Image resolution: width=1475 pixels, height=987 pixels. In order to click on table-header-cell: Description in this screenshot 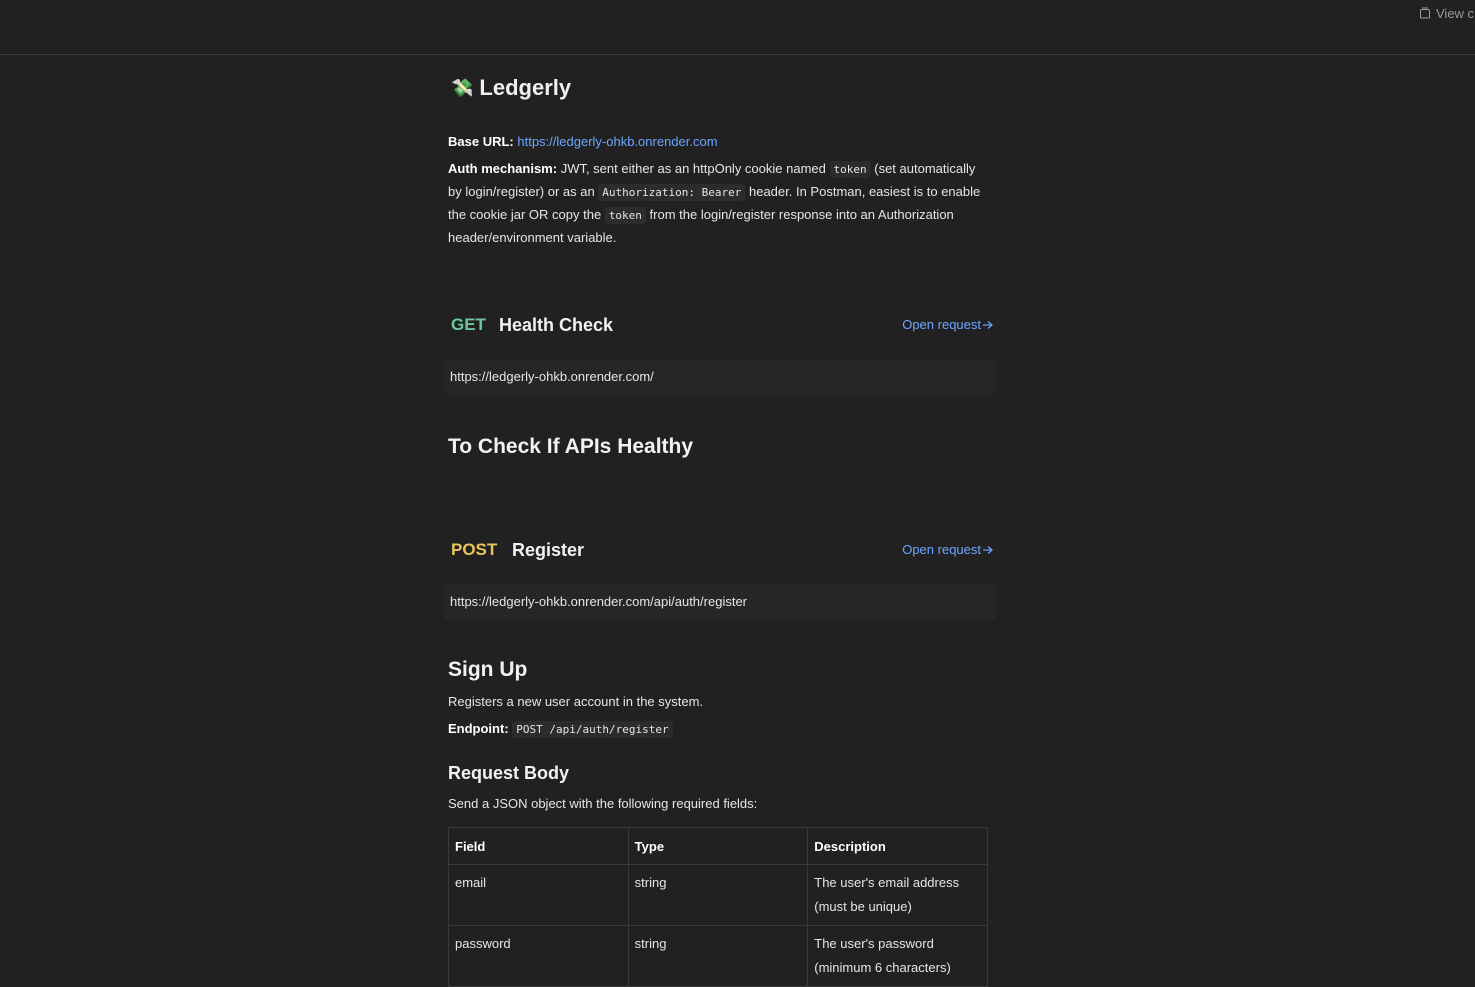, I will do `click(897, 846)`.